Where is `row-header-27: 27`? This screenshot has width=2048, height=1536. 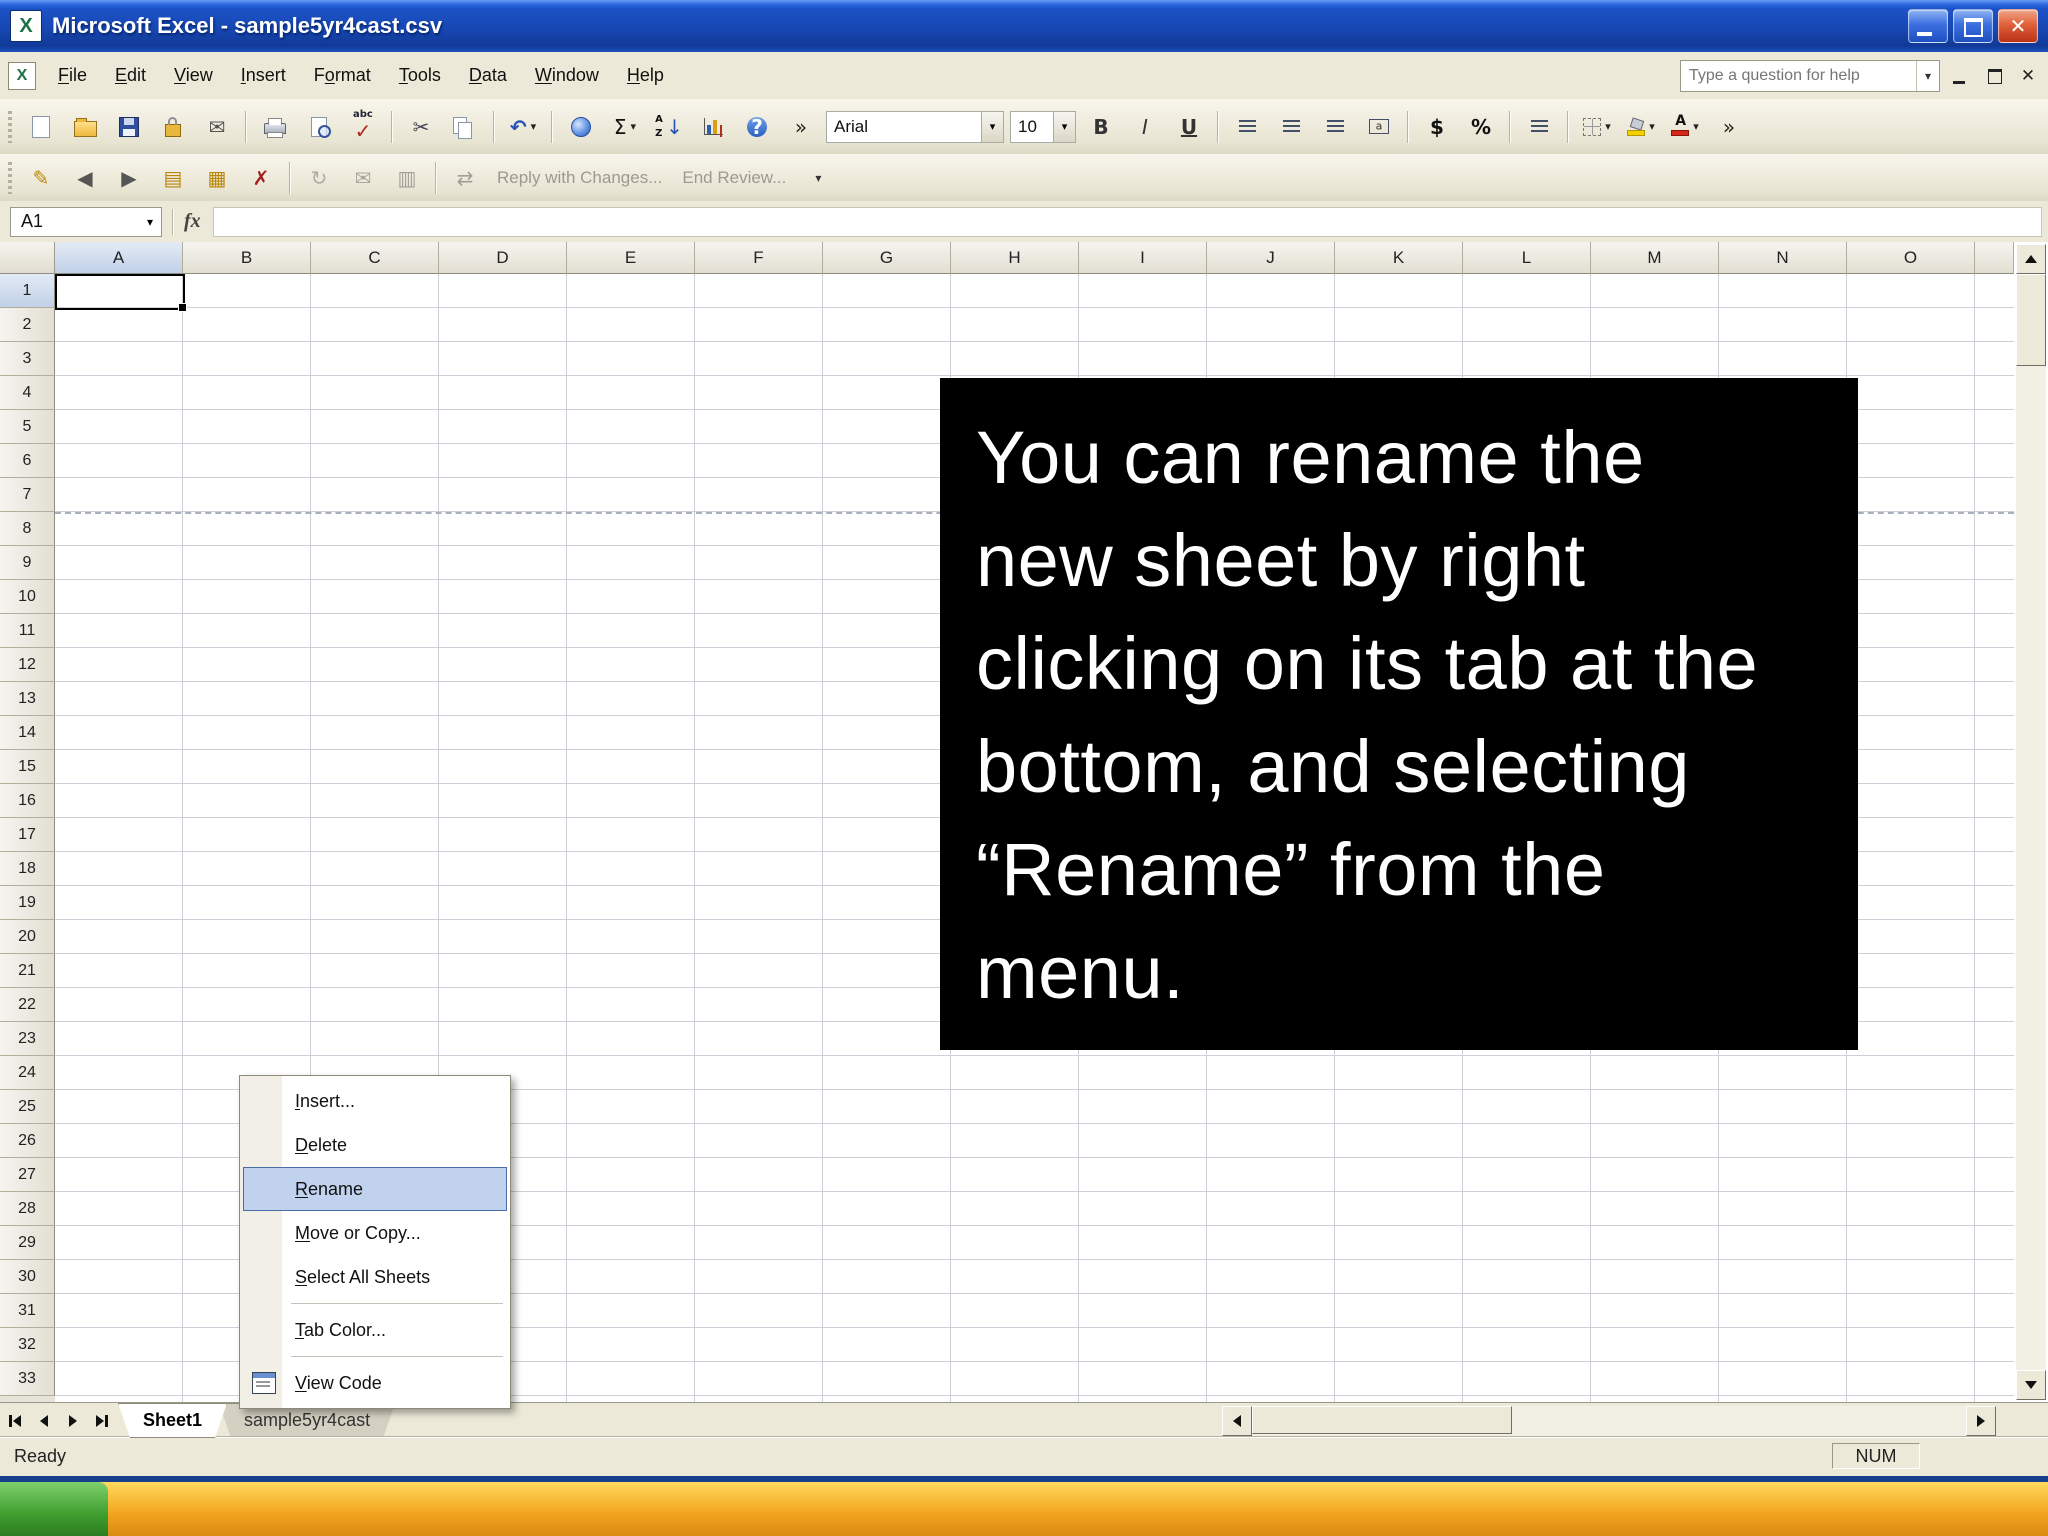 row-header-27: 27 is located at coordinates (27, 1175).